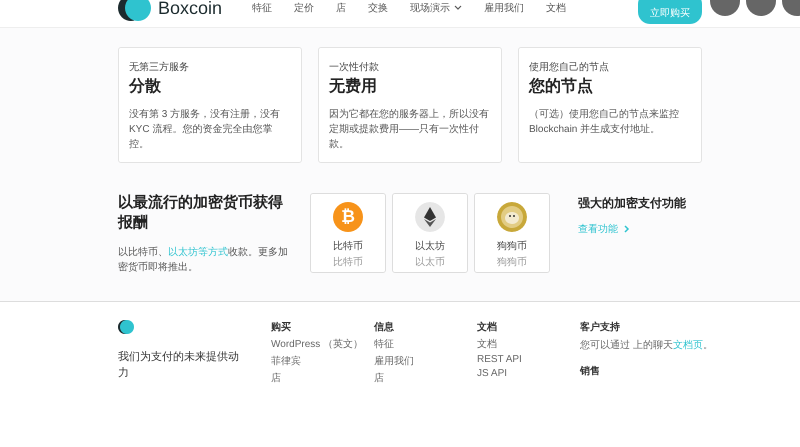 The height and width of the screenshot is (447, 800). What do you see at coordinates (556, 8) in the screenshot?
I see `nav-link: 文档` at bounding box center [556, 8].